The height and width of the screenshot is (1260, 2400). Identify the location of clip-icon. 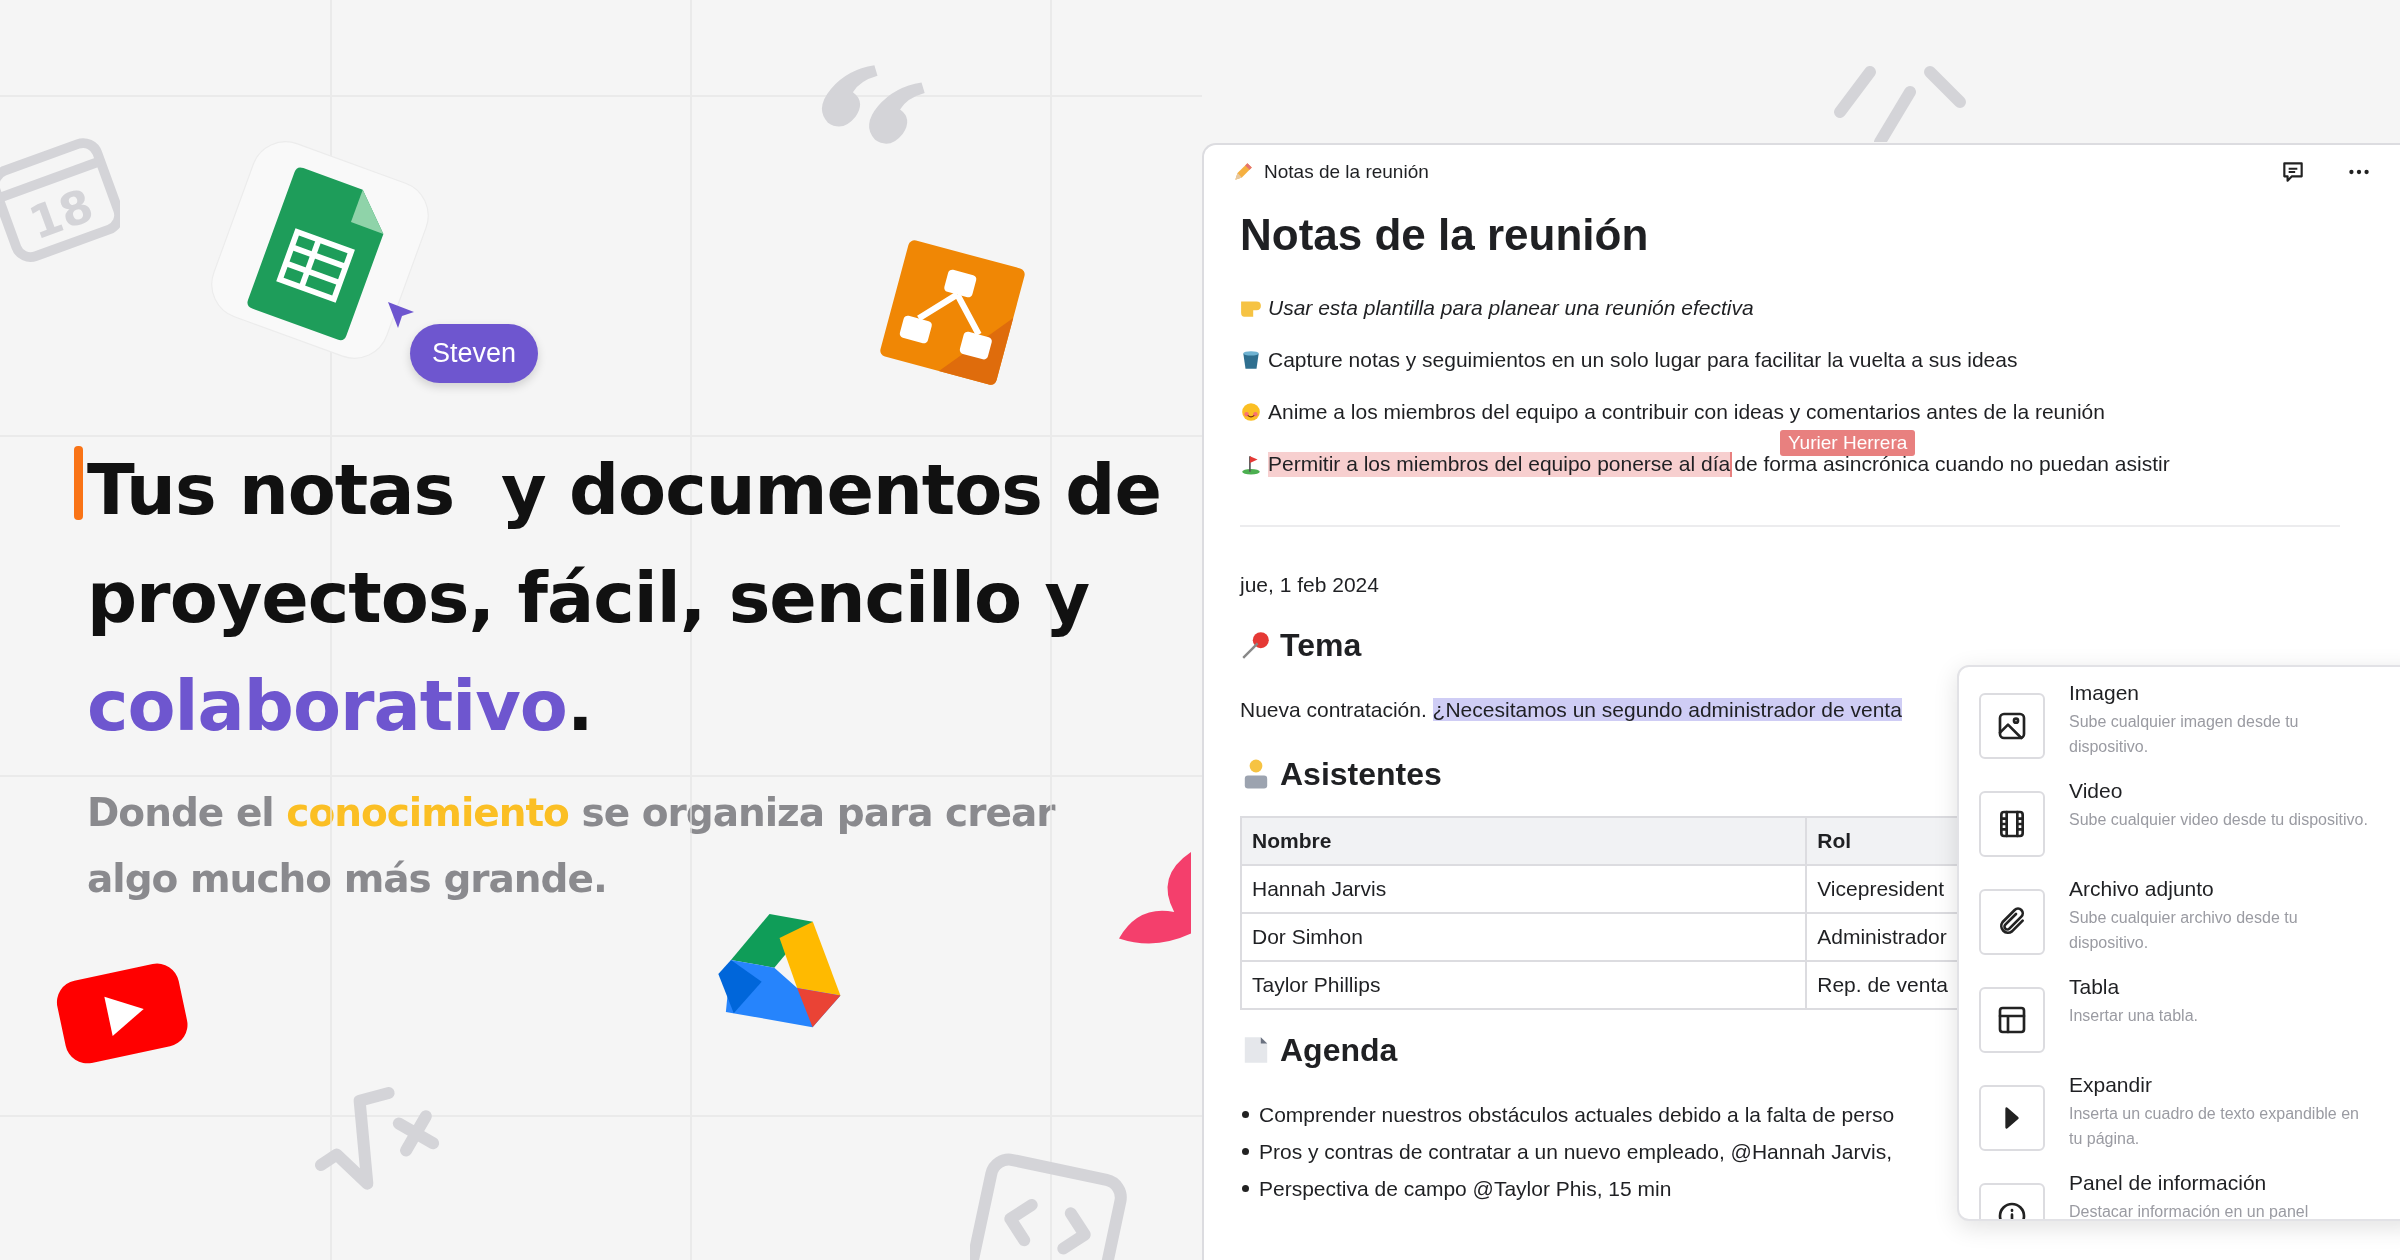
(2012, 922).